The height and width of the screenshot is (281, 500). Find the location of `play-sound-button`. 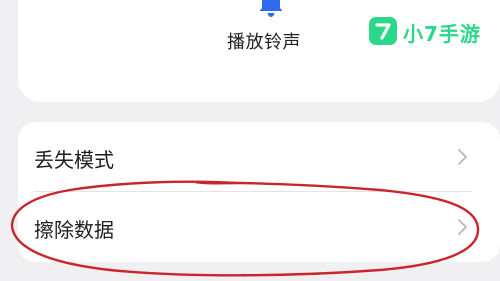

play-sound-button is located at coordinates (271, 10).